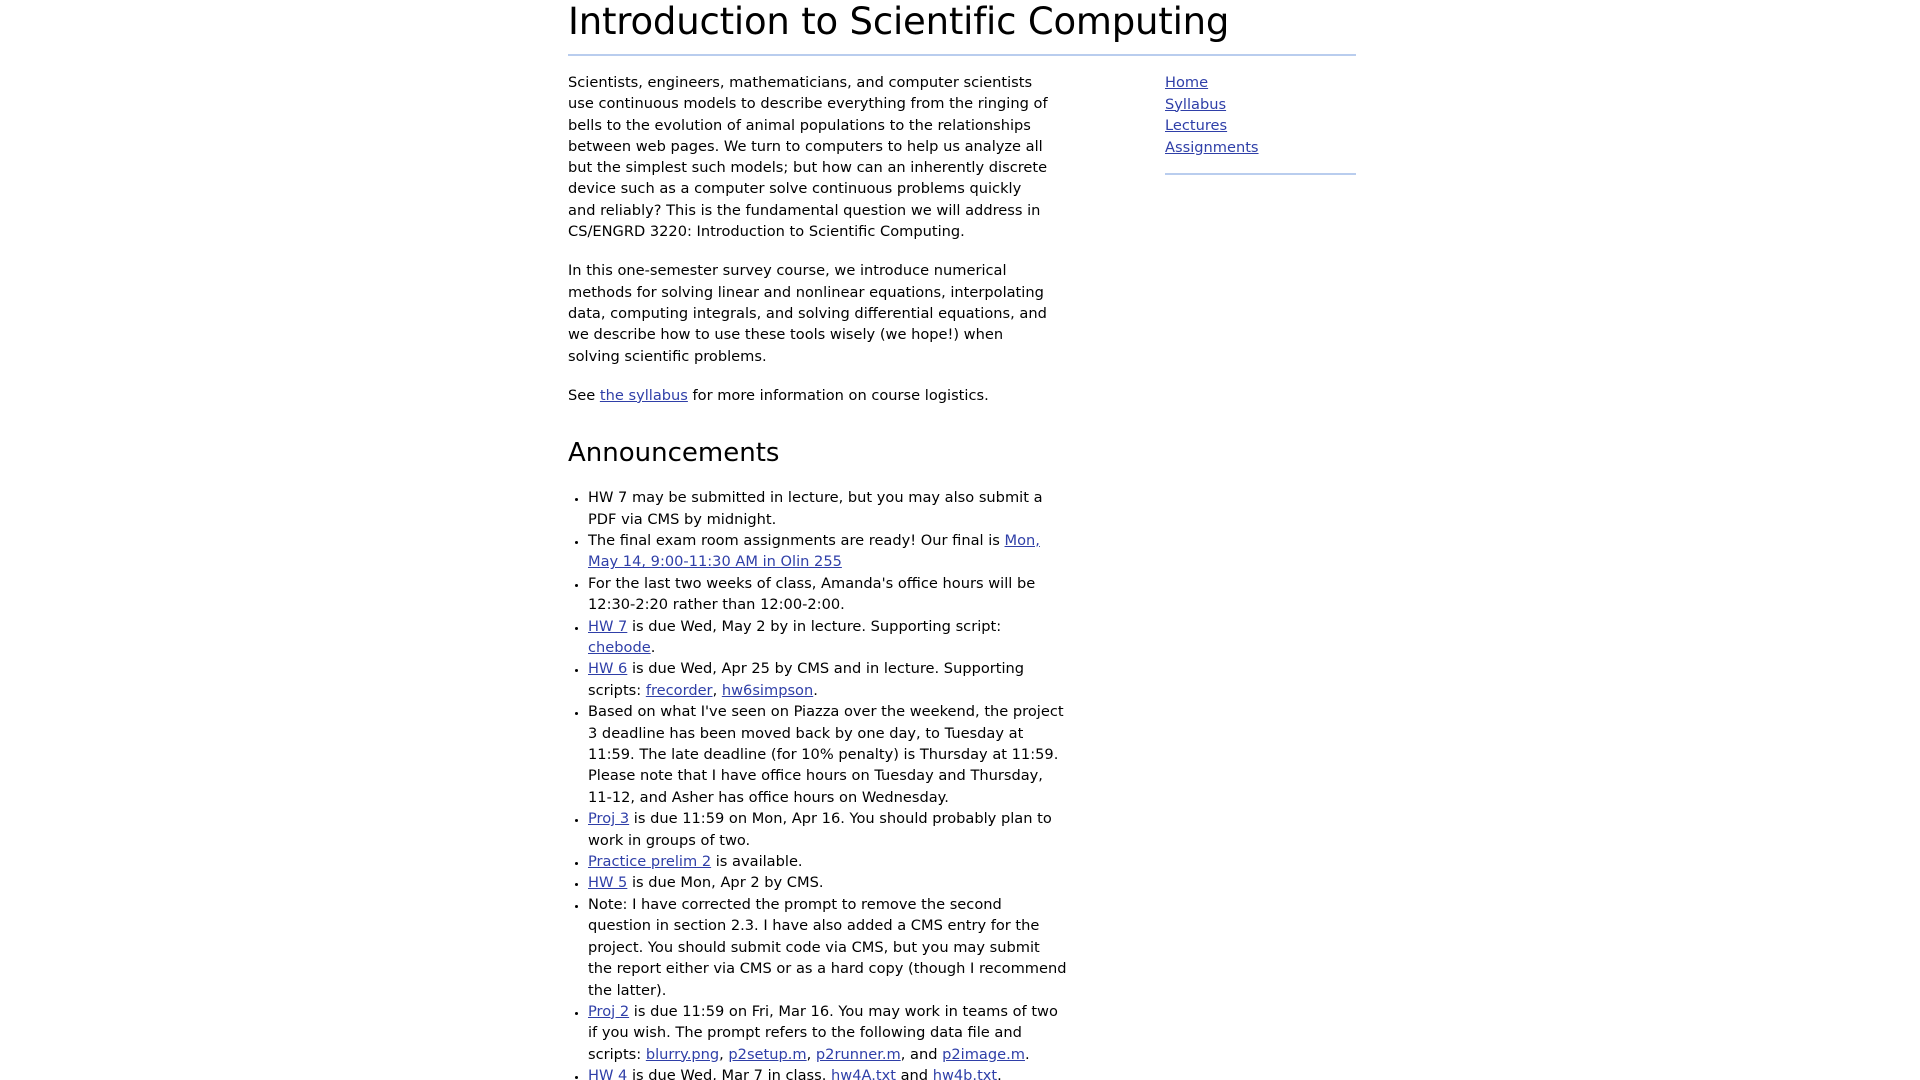  Describe the element at coordinates (682, 1054) in the screenshot. I see `announcement-link: blurry.png` at that location.